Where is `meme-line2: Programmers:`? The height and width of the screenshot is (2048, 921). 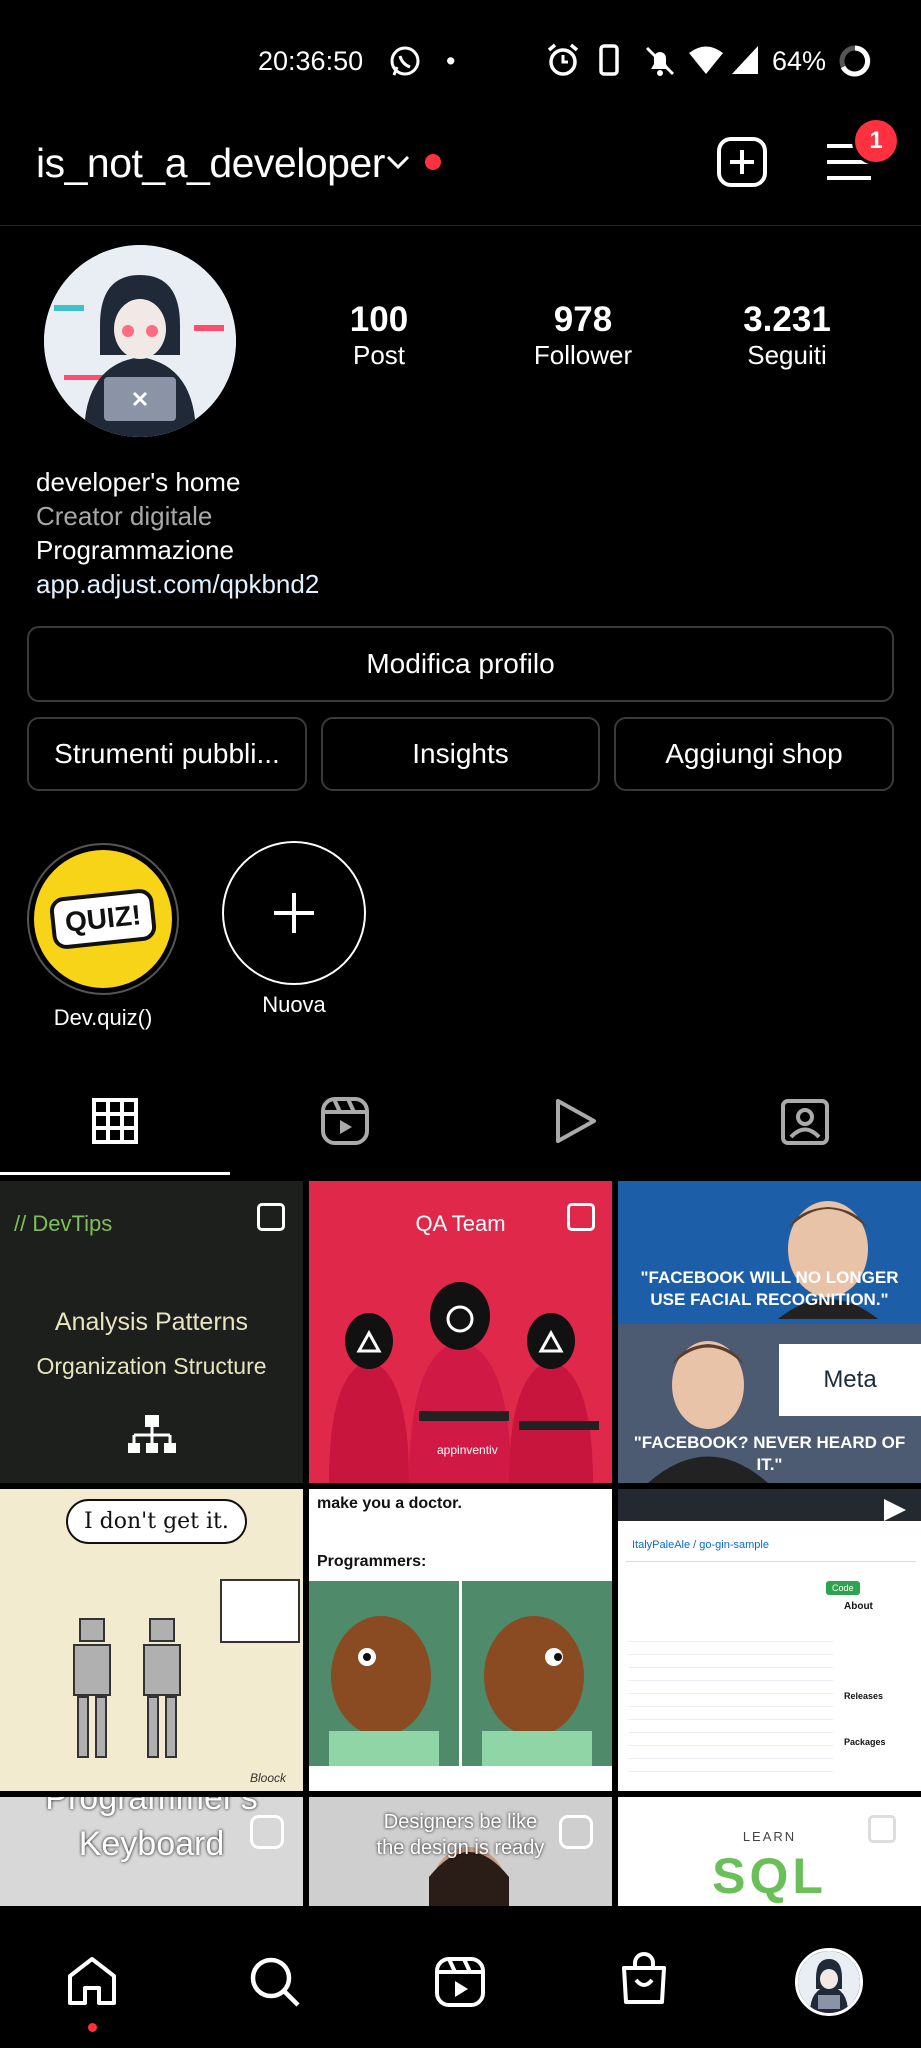
meme-line2: Programmers: is located at coordinates (372, 1561).